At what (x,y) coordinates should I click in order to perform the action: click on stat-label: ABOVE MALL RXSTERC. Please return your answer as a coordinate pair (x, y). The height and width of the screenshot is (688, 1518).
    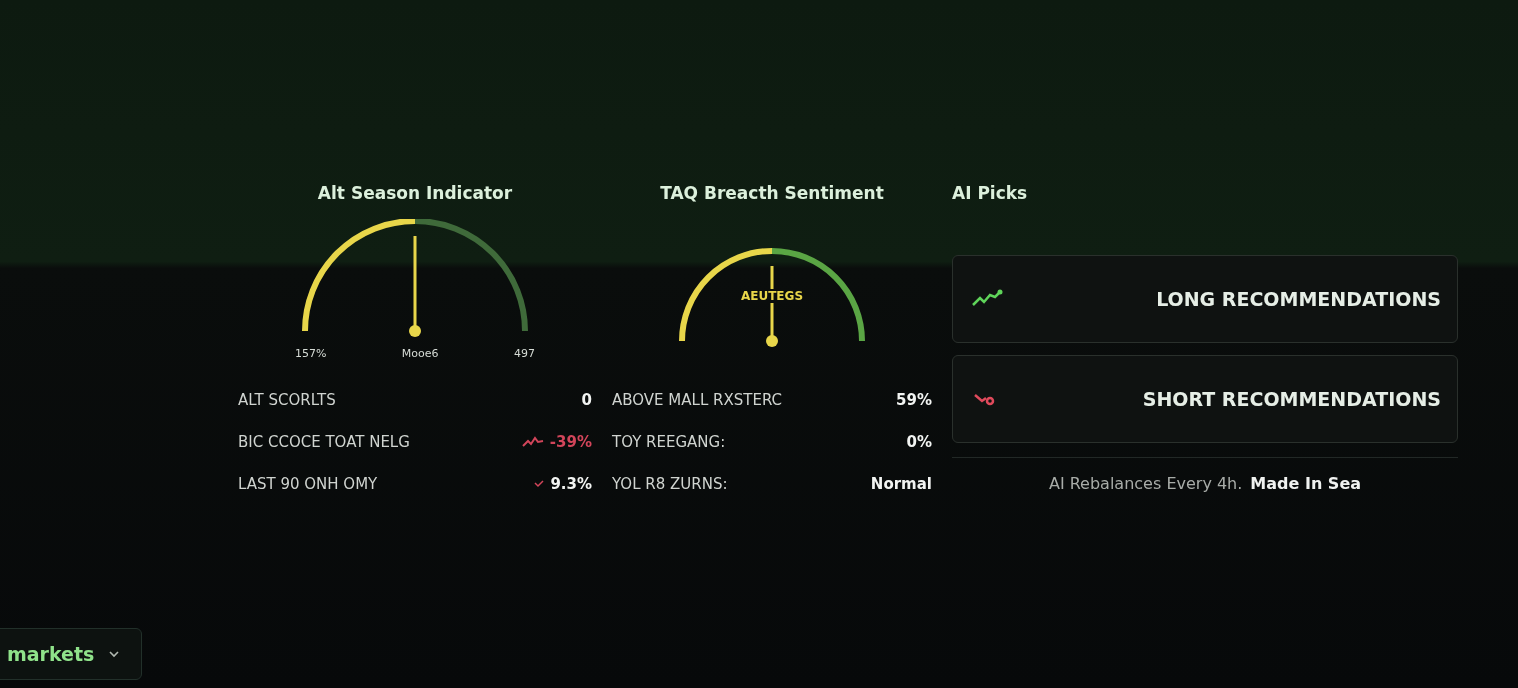
    Looking at the image, I should click on (697, 400).